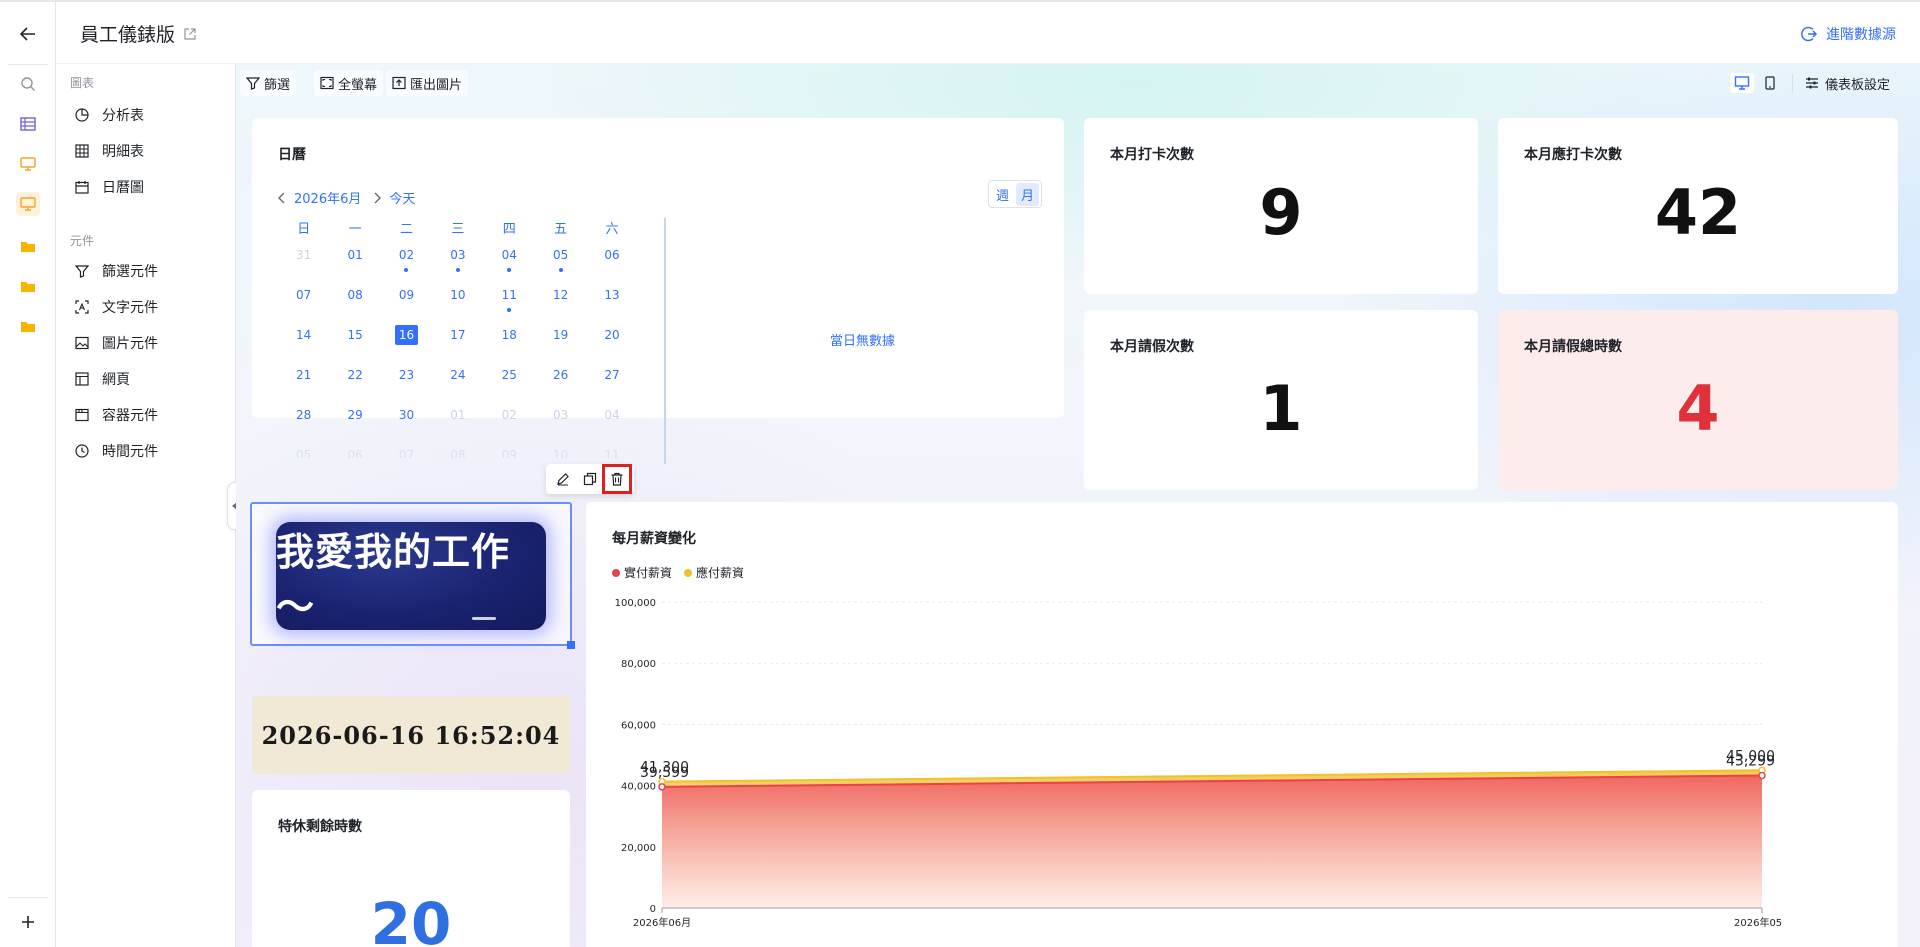  Describe the element at coordinates (406, 342) in the screenshot. I see `calendar-day-selected: 16` at that location.